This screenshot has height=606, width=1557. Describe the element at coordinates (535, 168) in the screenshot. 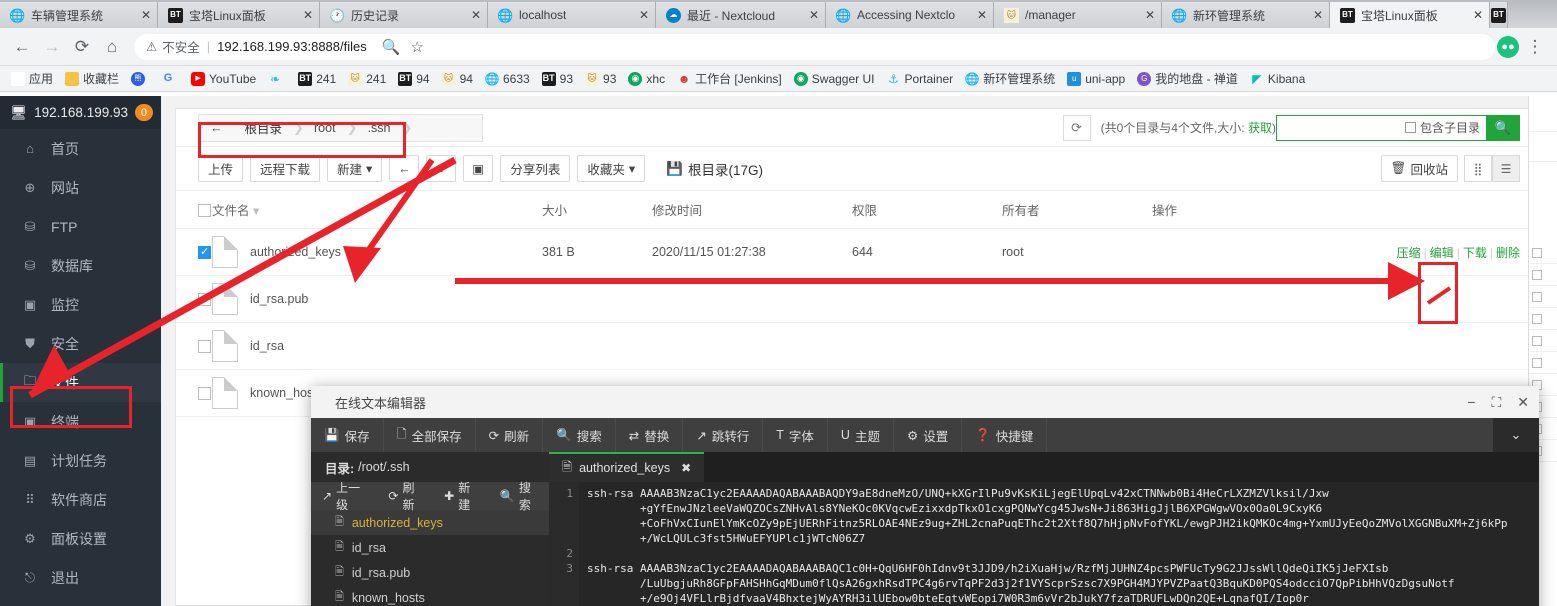

I see `share-list-button: 分享列表` at that location.